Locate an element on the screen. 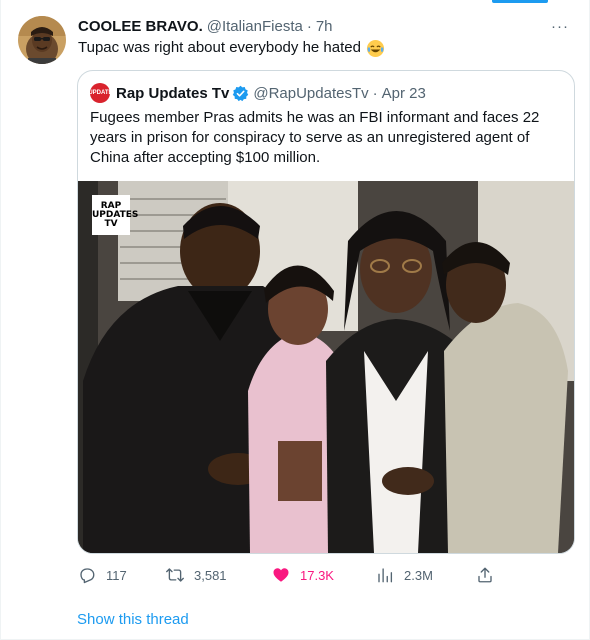 Image resolution: width=590 pixels, height=640 pixels. author-avatar is located at coordinates (42, 40).